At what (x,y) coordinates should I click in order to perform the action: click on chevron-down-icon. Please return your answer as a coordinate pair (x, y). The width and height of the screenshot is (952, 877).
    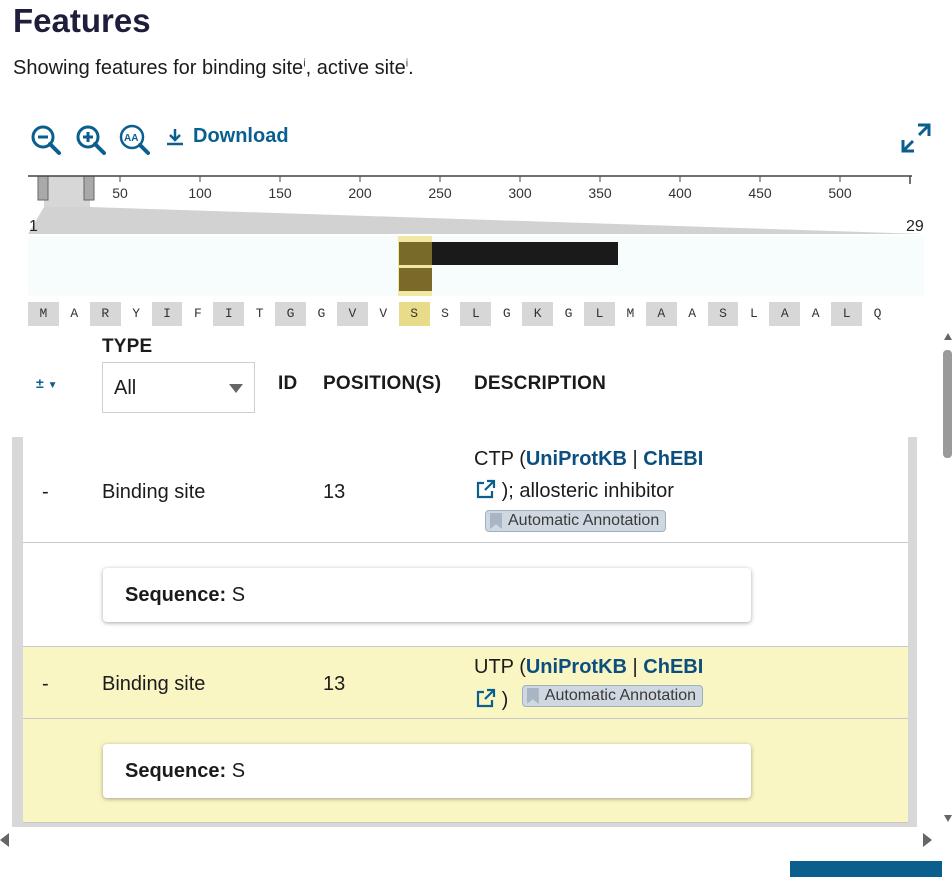
    Looking at the image, I should click on (236, 388).